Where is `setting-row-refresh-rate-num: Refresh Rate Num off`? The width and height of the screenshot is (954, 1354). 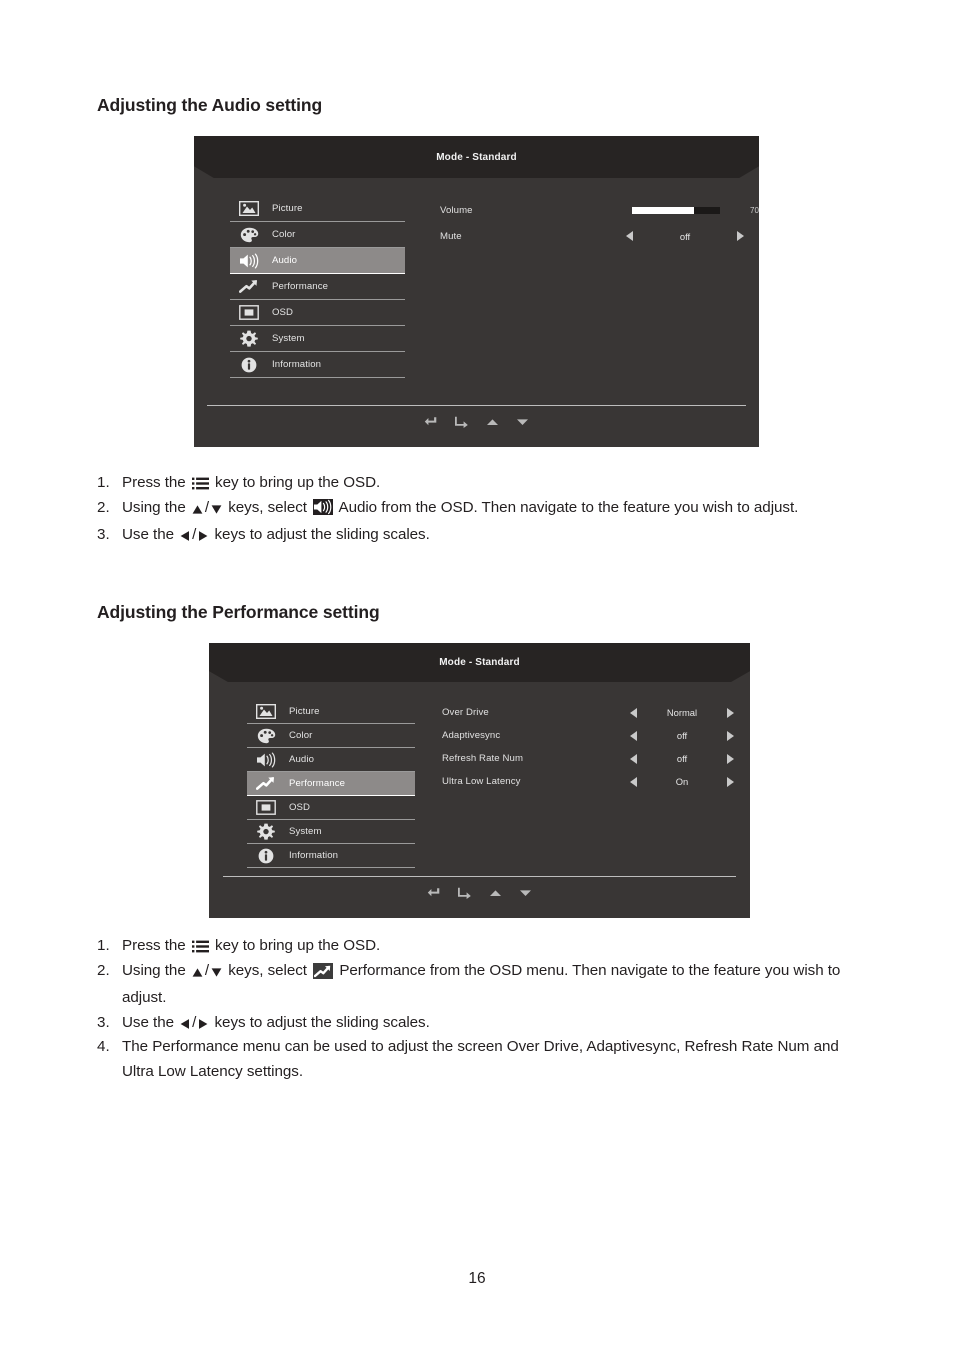
setting-row-refresh-rate-num: Refresh Rate Num off is located at coordinates (596, 758).